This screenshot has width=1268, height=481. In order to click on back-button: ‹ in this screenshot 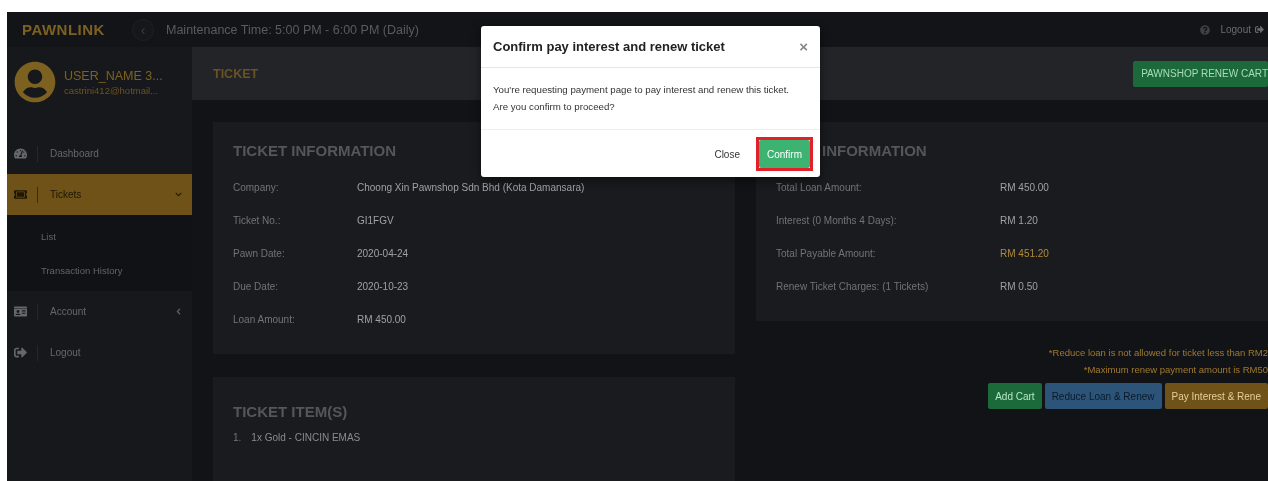, I will do `click(143, 29)`.